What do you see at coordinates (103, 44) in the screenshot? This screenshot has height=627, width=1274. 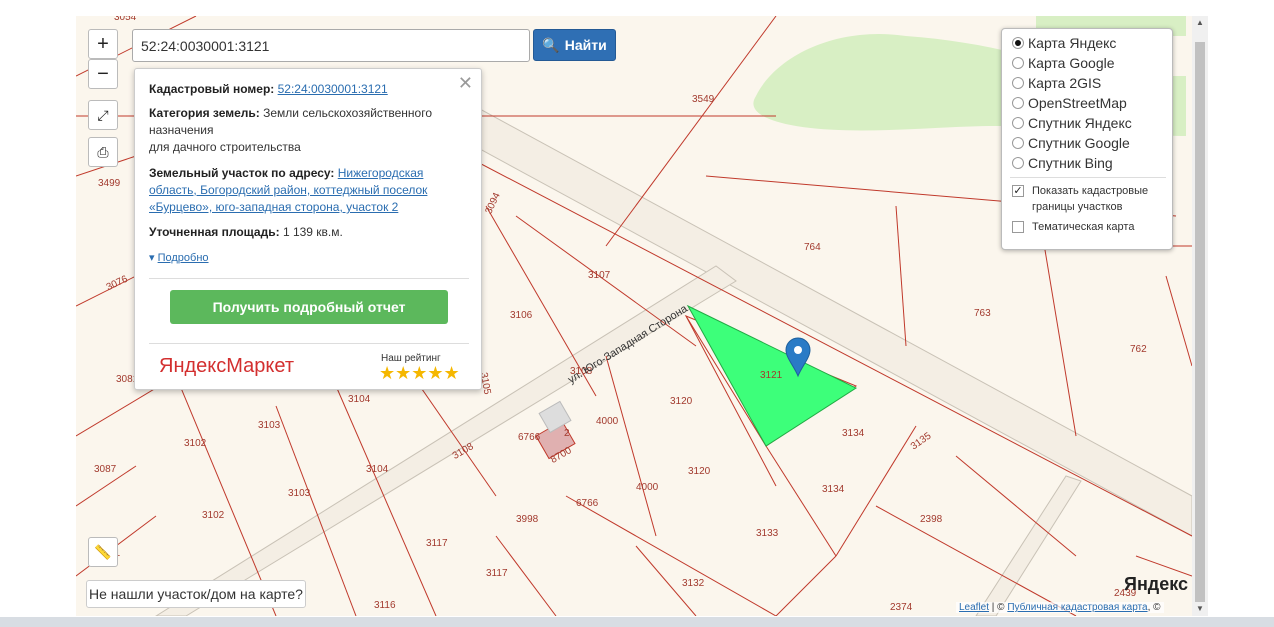 I see `zoom-in-button: +` at bounding box center [103, 44].